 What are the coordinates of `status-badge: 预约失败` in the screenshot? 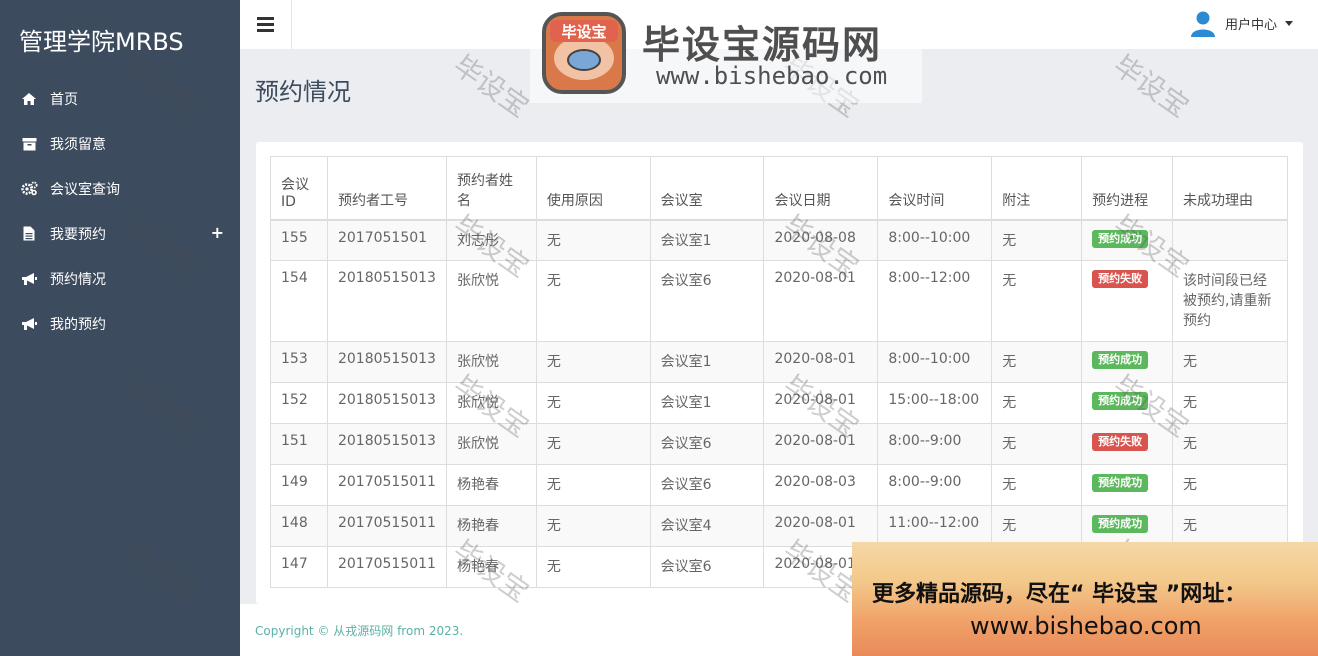 It's located at (1120, 442).